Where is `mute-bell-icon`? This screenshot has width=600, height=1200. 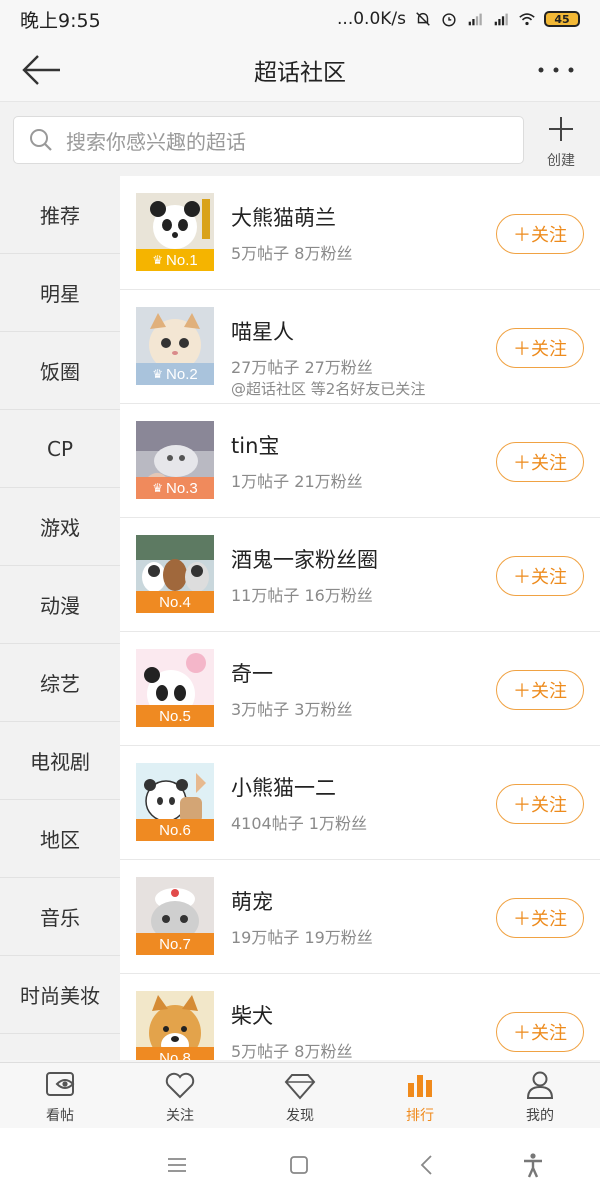 mute-bell-icon is located at coordinates (423, 19).